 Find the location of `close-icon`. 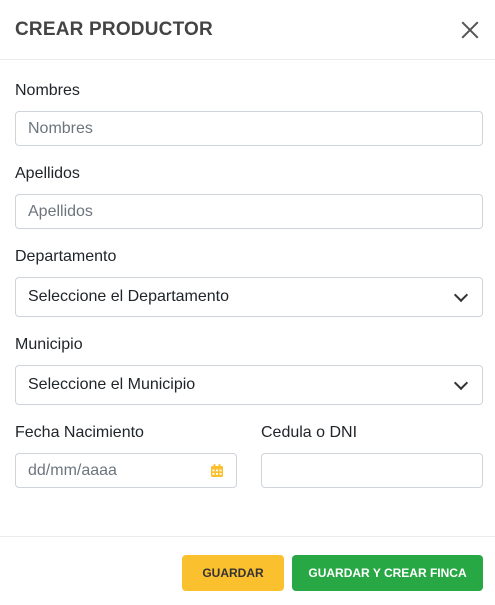

close-icon is located at coordinates (470, 30).